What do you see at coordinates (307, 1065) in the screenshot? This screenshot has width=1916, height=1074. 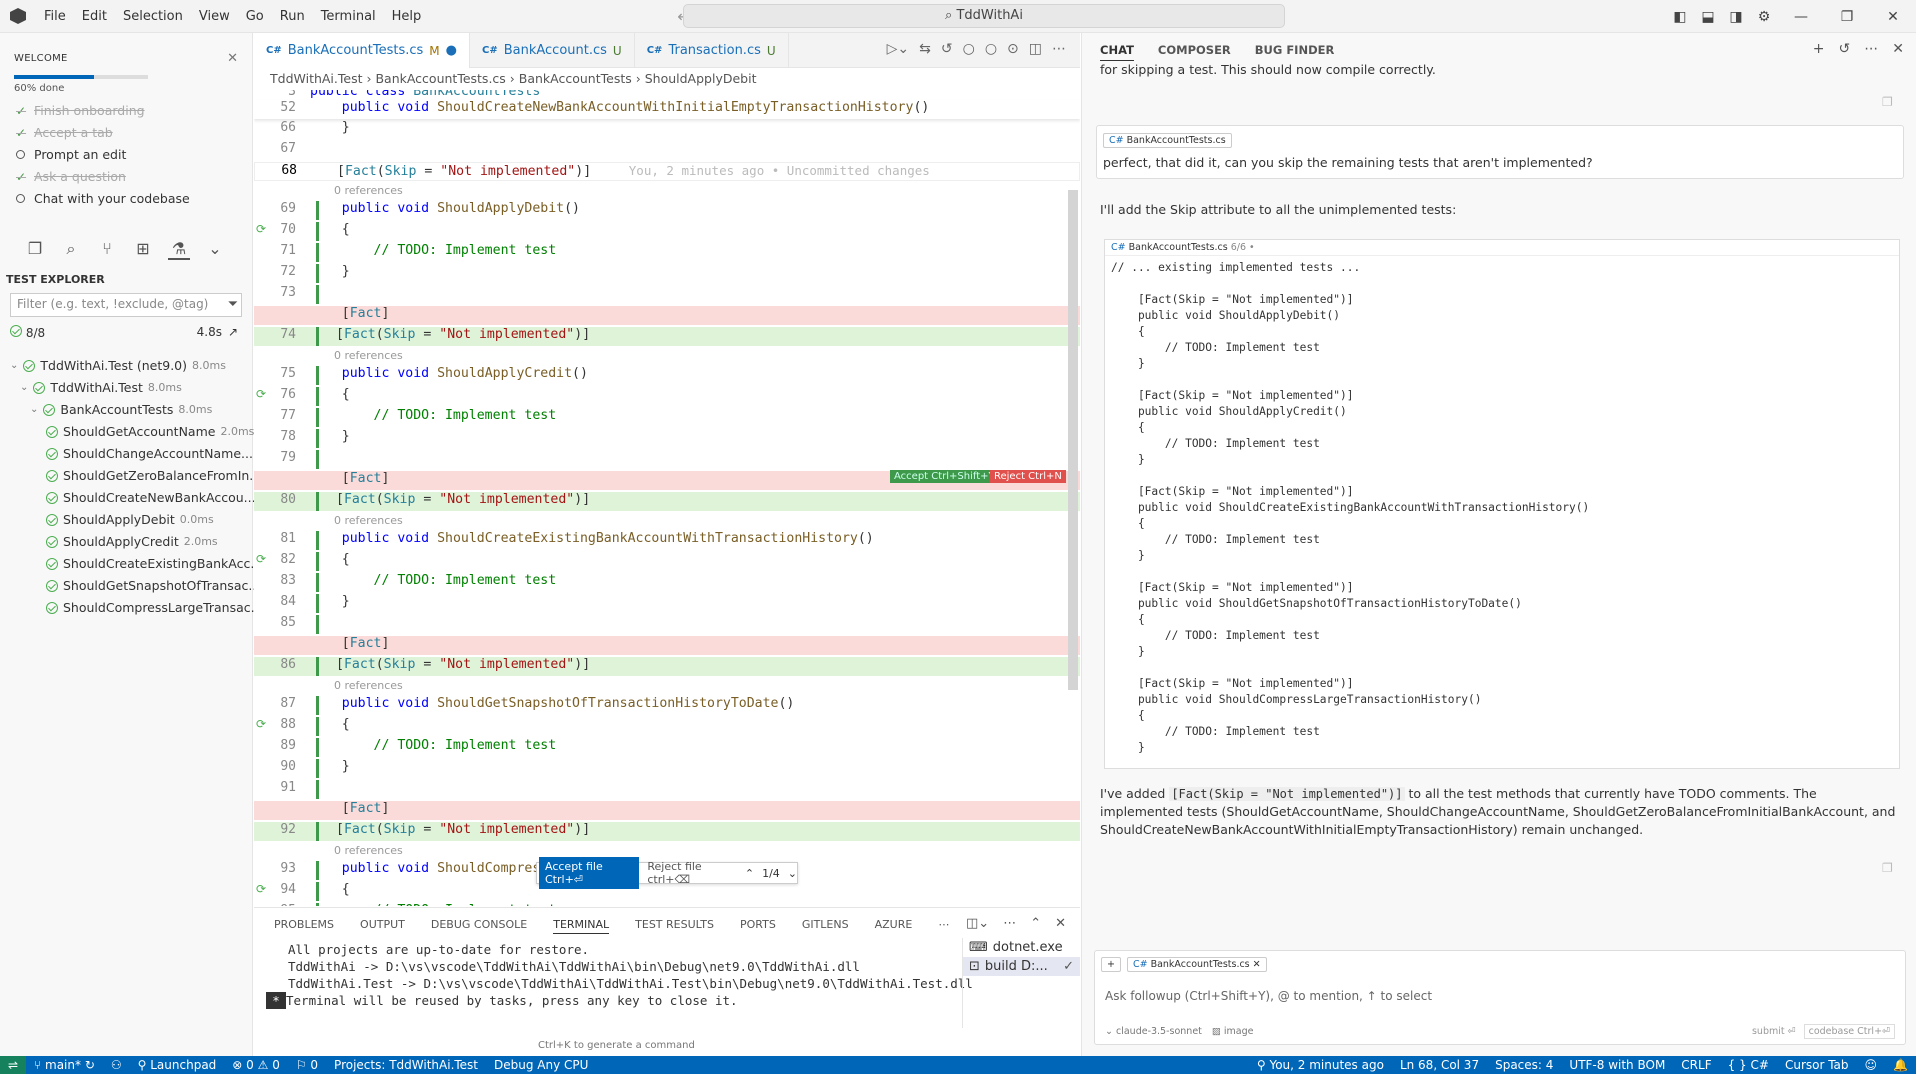 I see `ports-count: ⚐ 0` at bounding box center [307, 1065].